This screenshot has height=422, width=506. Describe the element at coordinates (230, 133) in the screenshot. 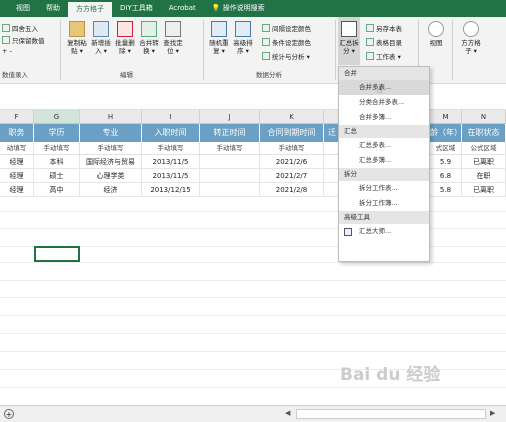

I see `header-cell: 转正时间` at that location.